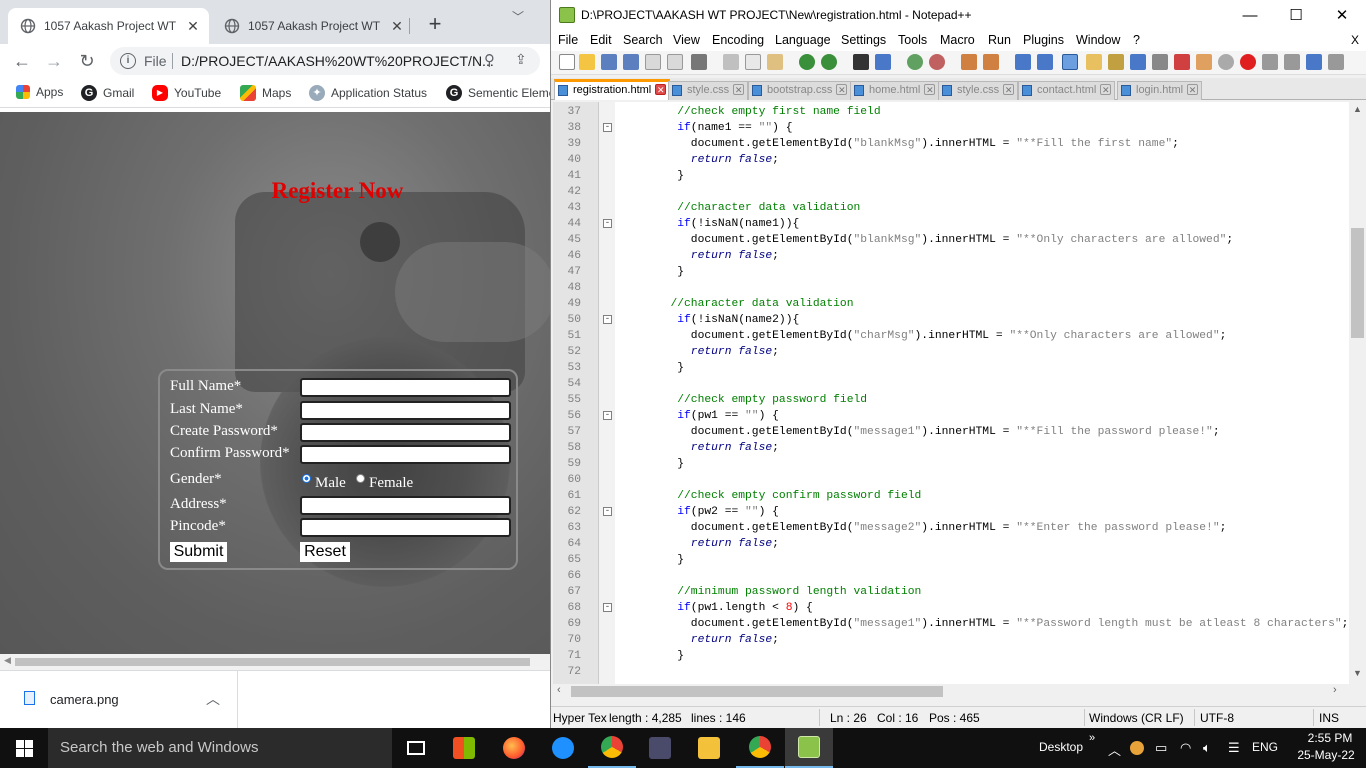  What do you see at coordinates (1061, 747) in the screenshot?
I see `desktop-toolbar-label: Desktop` at bounding box center [1061, 747].